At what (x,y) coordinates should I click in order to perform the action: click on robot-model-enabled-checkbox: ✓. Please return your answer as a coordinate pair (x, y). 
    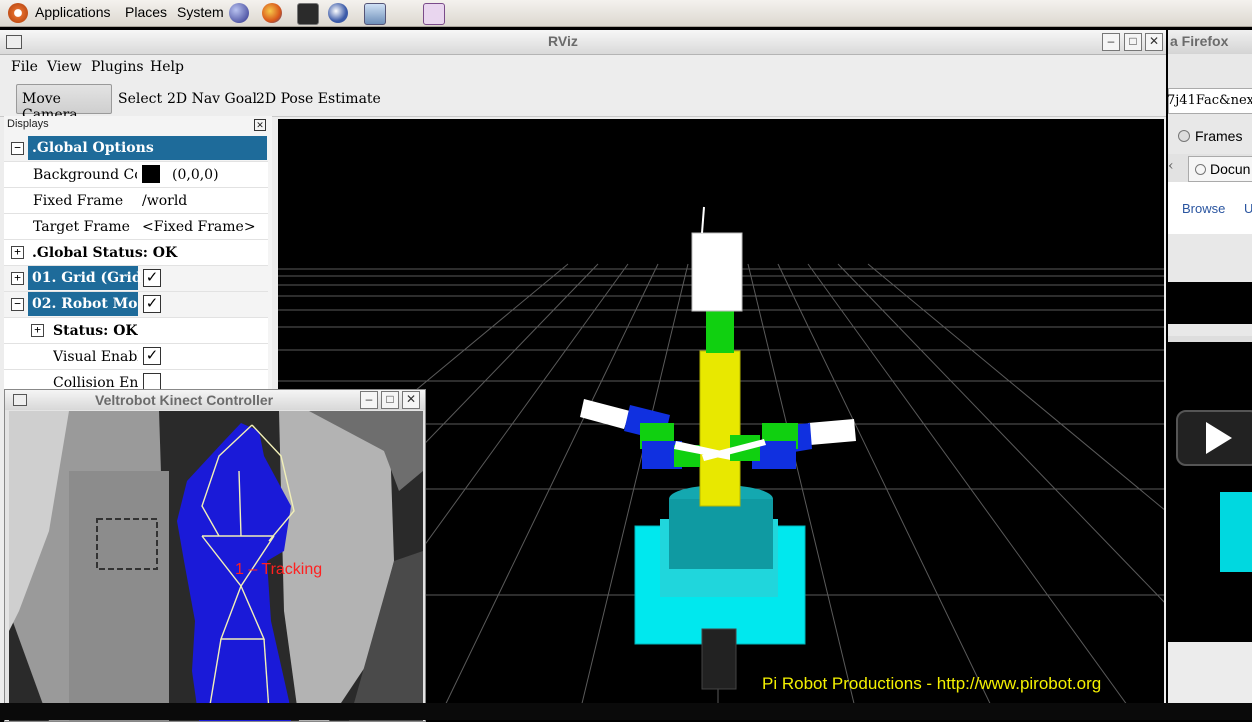
    Looking at the image, I should click on (152, 304).